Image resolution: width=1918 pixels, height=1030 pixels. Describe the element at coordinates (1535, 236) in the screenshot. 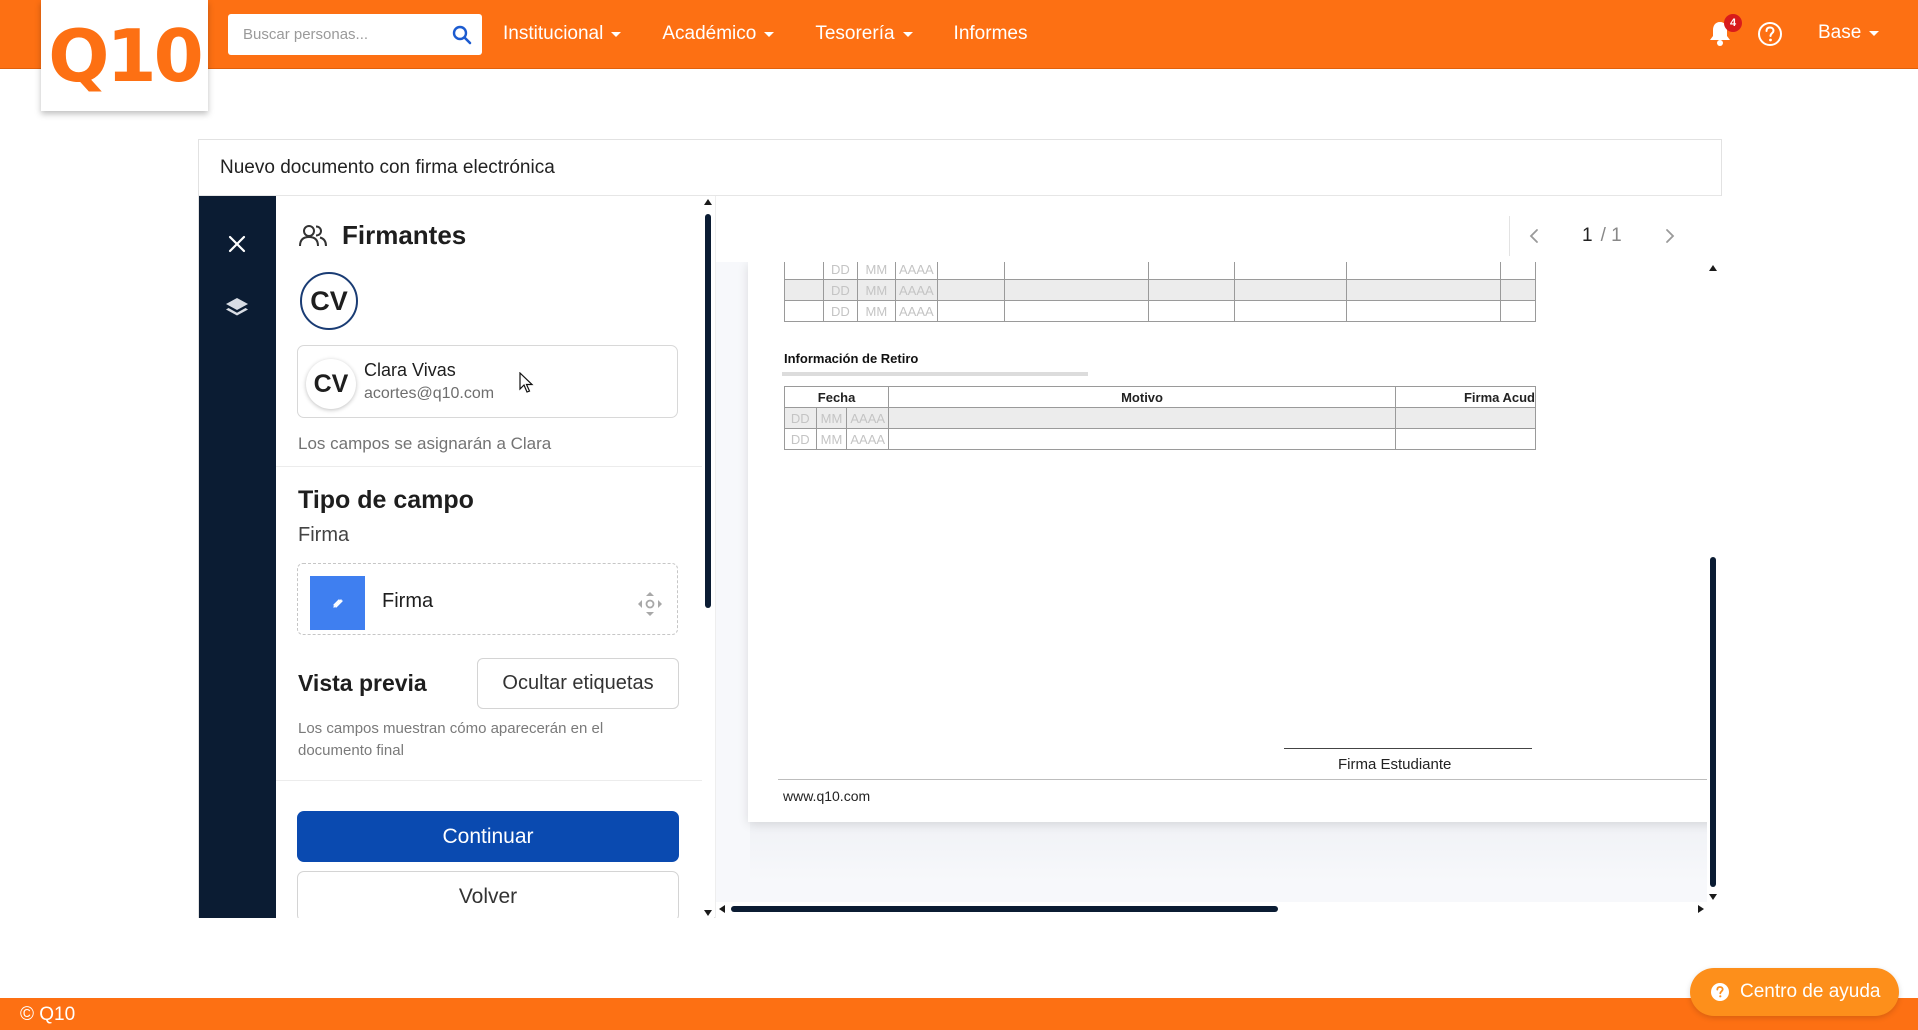

I see `chevron-left-icon` at that location.